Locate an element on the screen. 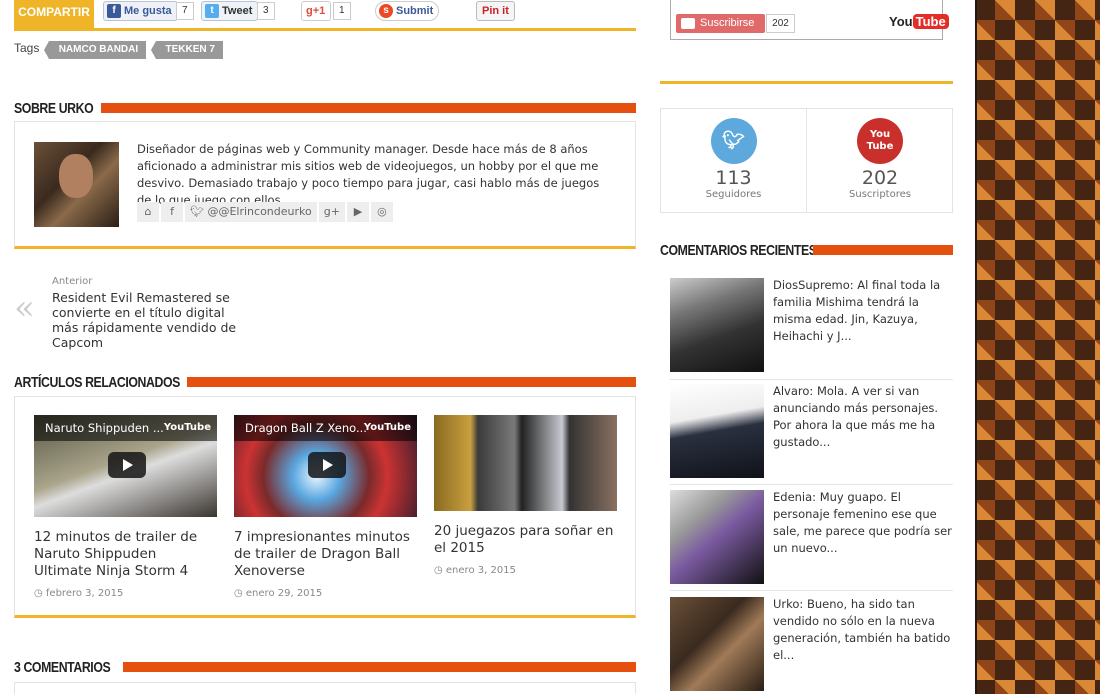  gplus-button: g+1 is located at coordinates (316, 11).